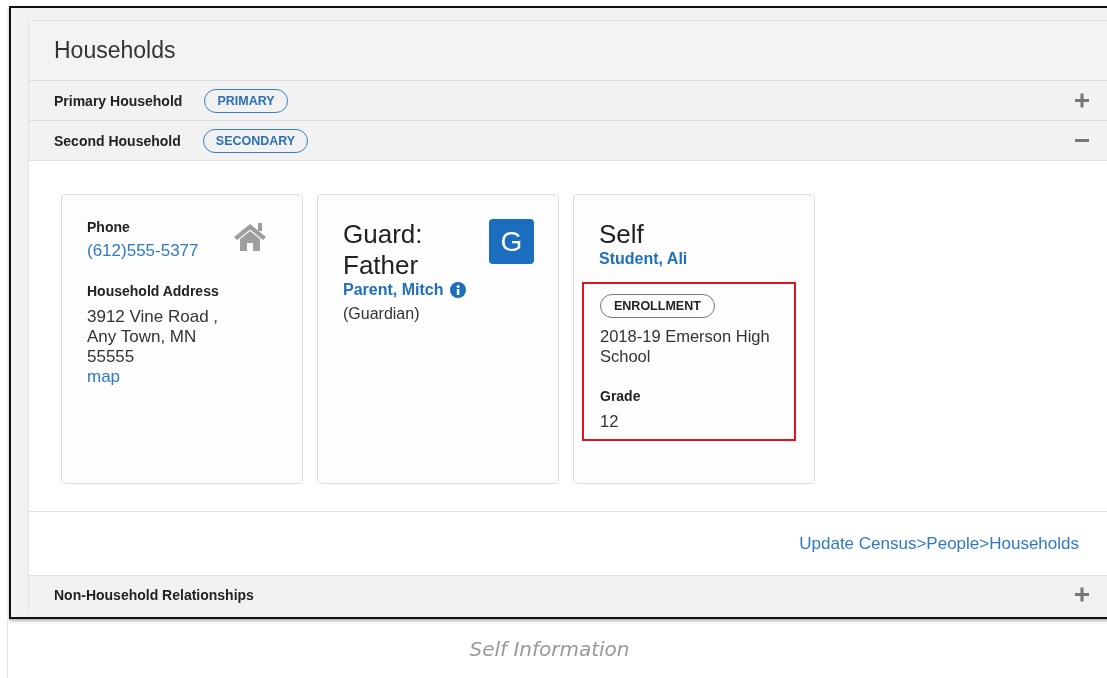 This screenshot has width=1107, height=678. What do you see at coordinates (117, 140) in the screenshot?
I see `household-name: Second Household` at bounding box center [117, 140].